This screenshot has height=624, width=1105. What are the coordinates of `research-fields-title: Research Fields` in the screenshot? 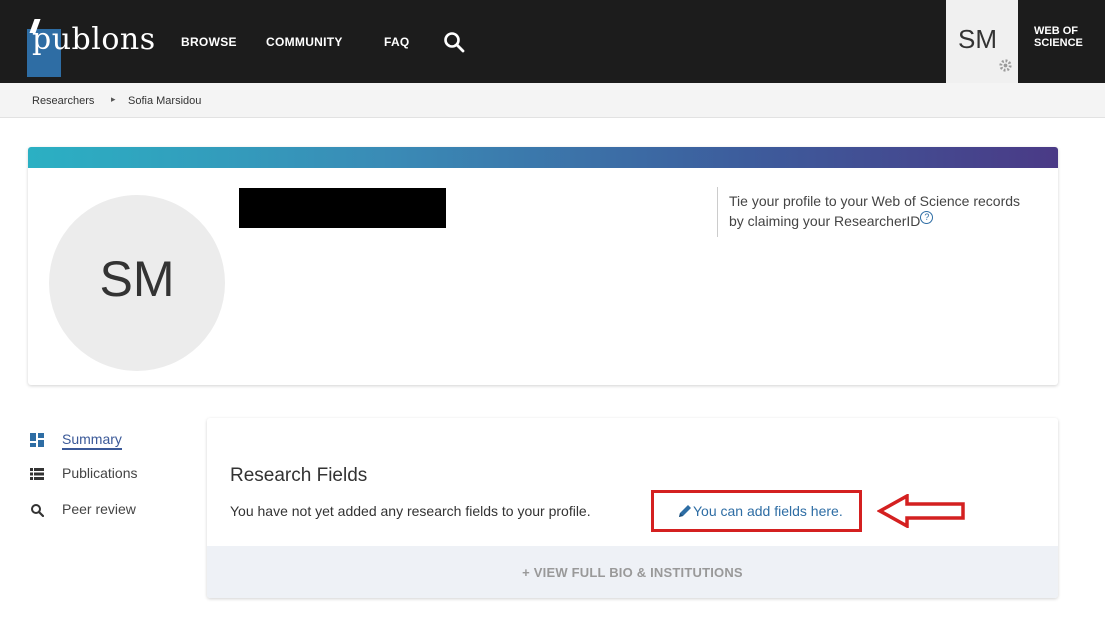 It's located at (299, 475).